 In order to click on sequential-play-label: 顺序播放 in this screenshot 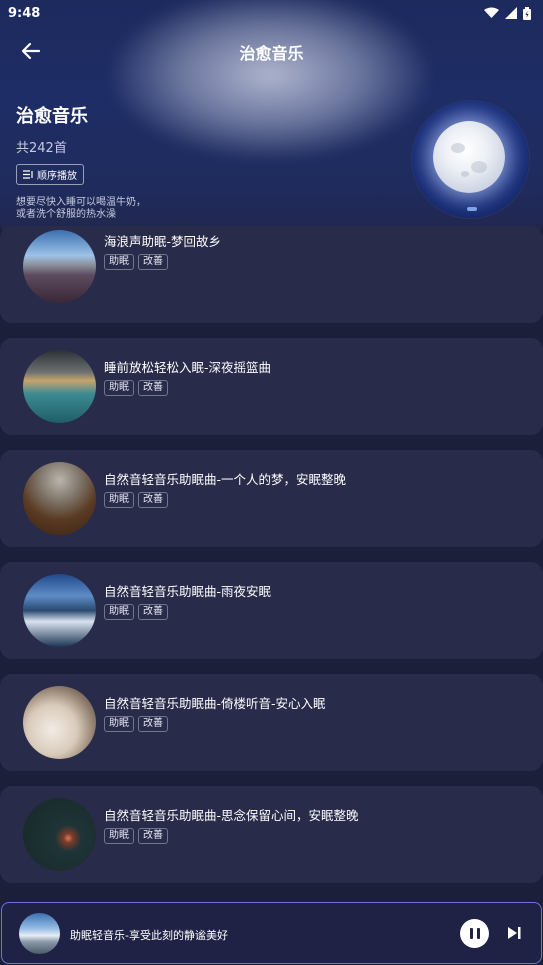, I will do `click(57, 176)`.